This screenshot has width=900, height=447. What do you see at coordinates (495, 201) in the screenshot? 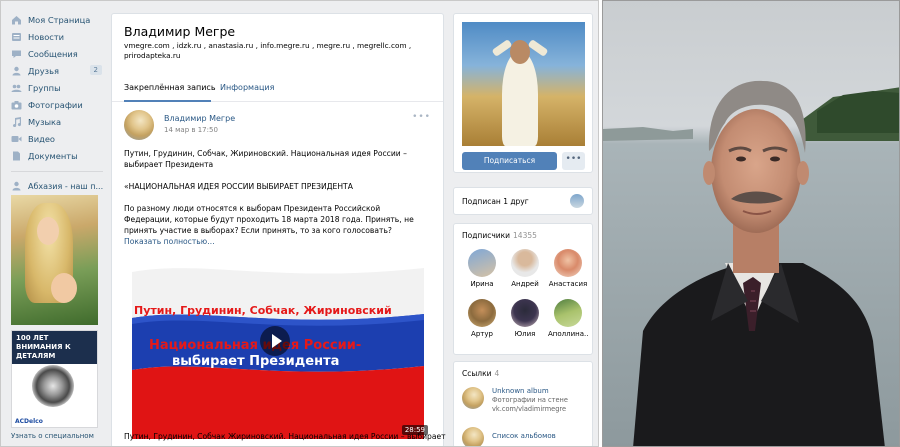
I see `mutual-friends-text: Подписан 1 друг` at bounding box center [495, 201].